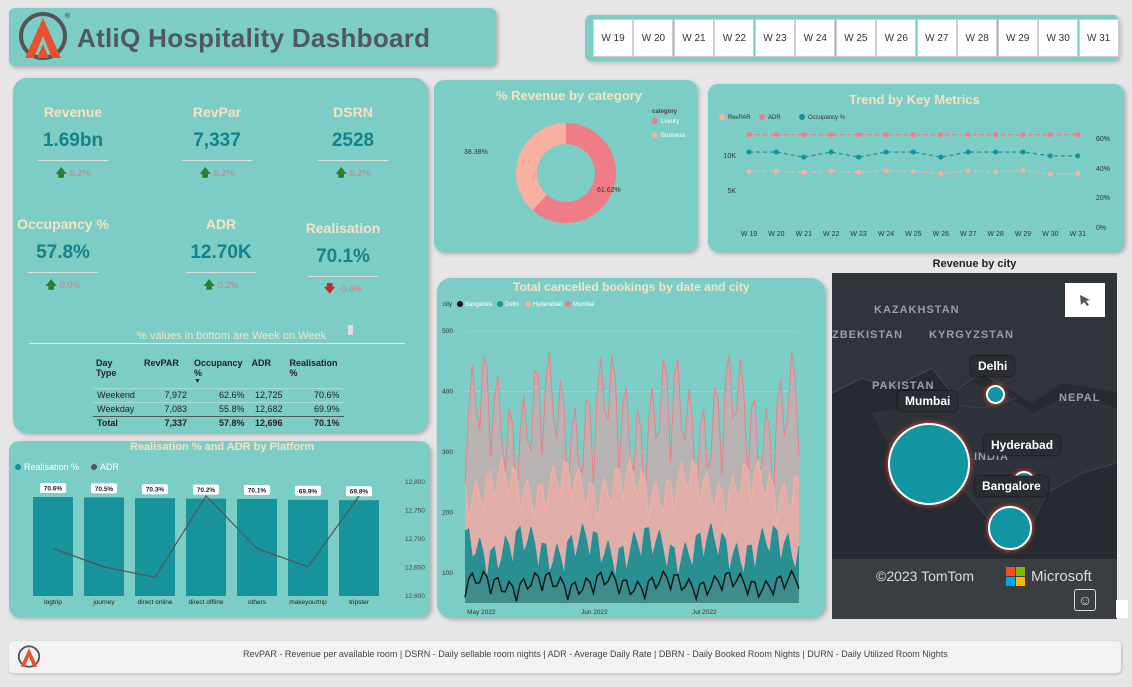 The image size is (1132, 687). I want to click on y2-tick-label: 12,650, so click(415, 568).